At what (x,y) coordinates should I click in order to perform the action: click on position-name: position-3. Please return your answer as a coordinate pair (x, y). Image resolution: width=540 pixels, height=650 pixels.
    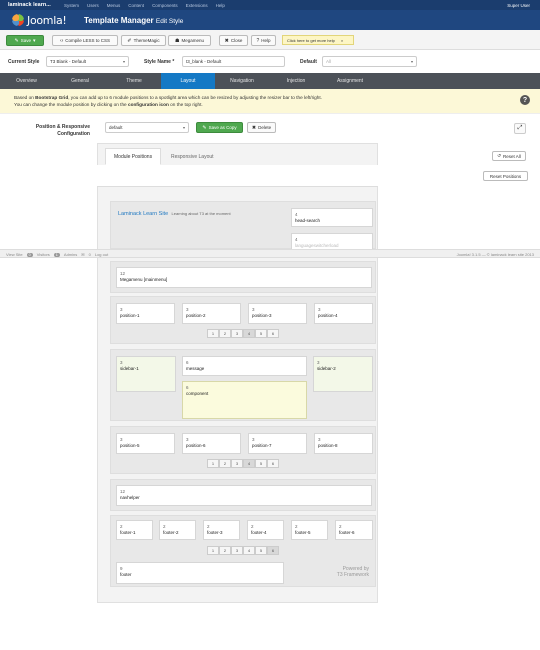
    Looking at the image, I should click on (262, 315).